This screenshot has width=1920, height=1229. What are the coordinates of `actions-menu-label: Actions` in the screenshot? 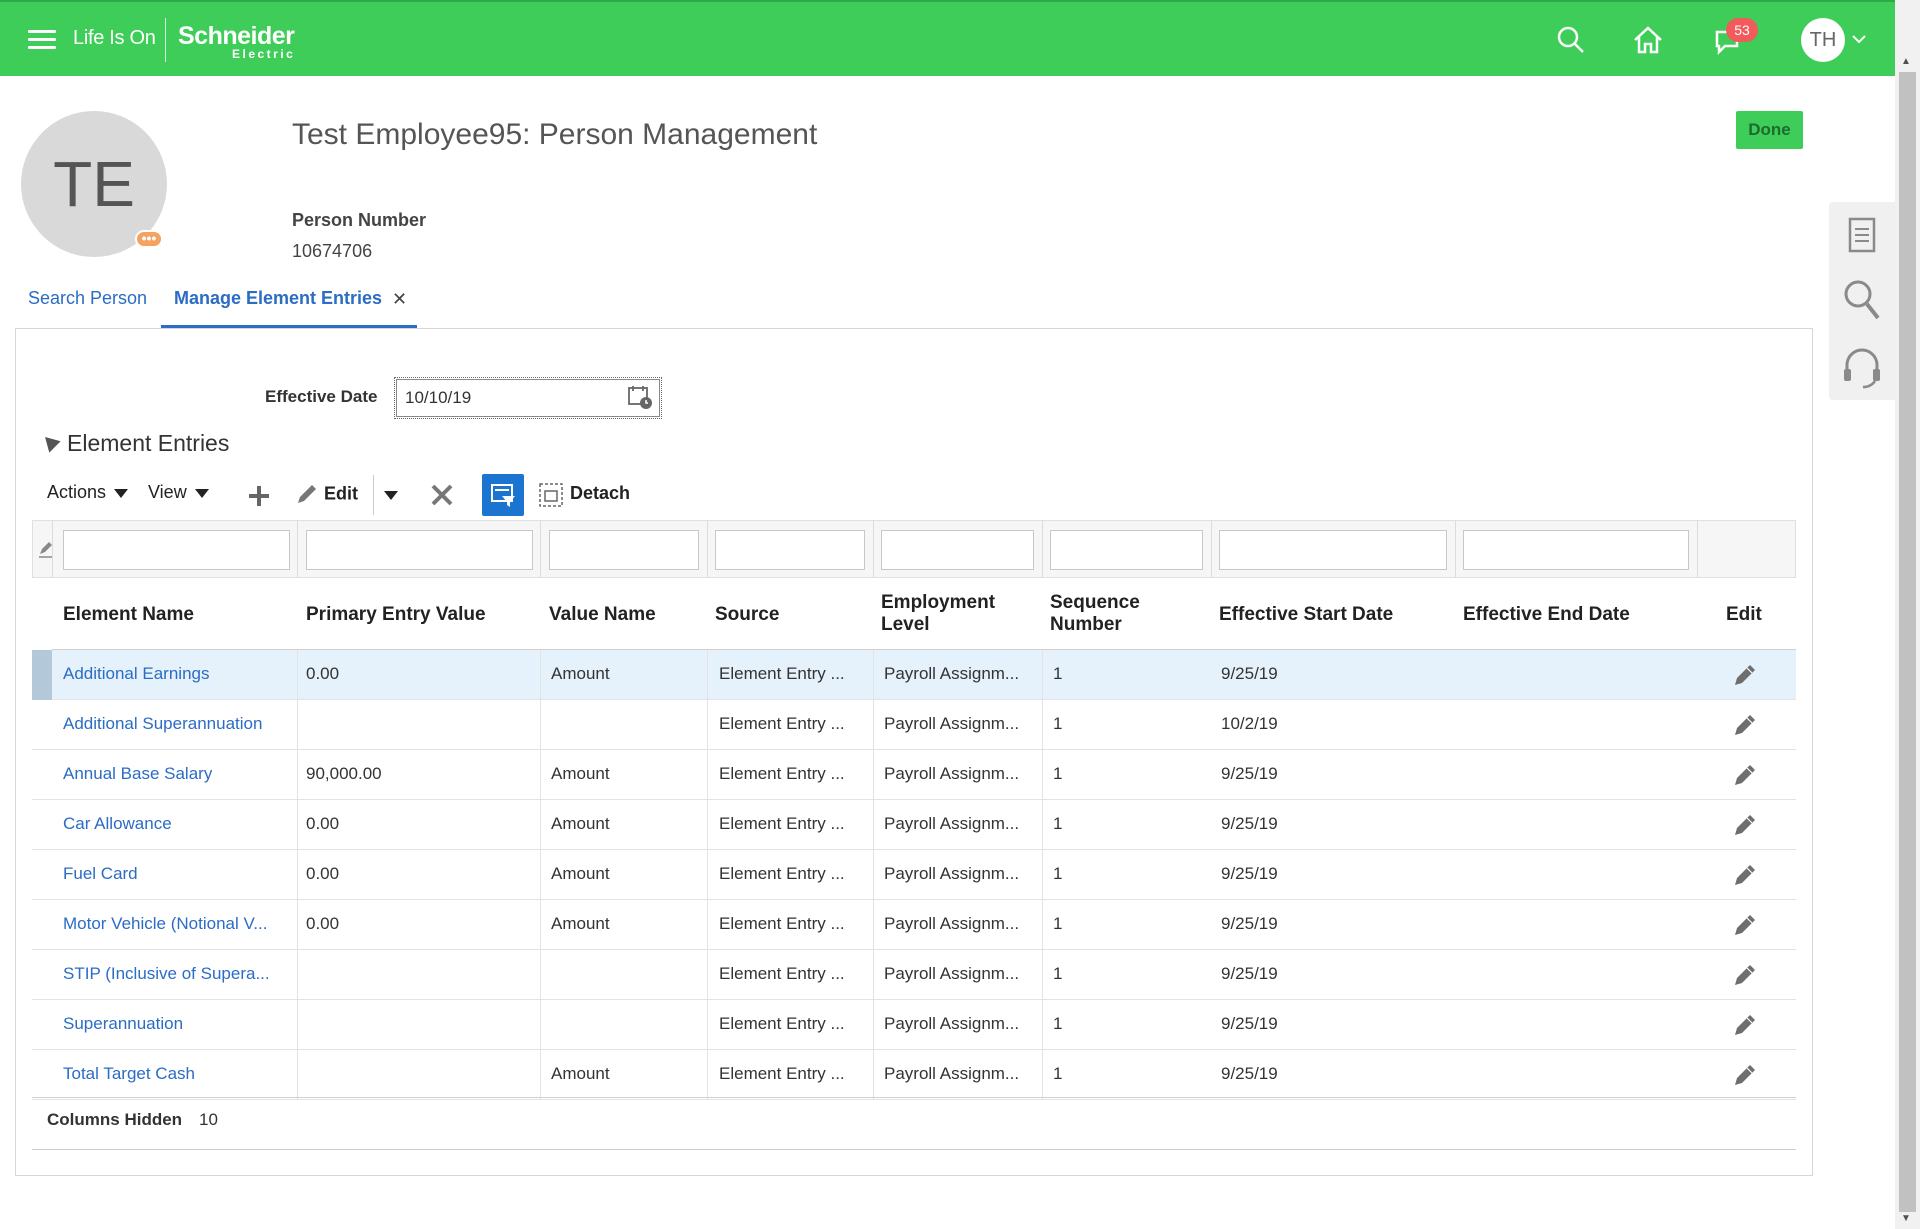 It's located at (77, 492).